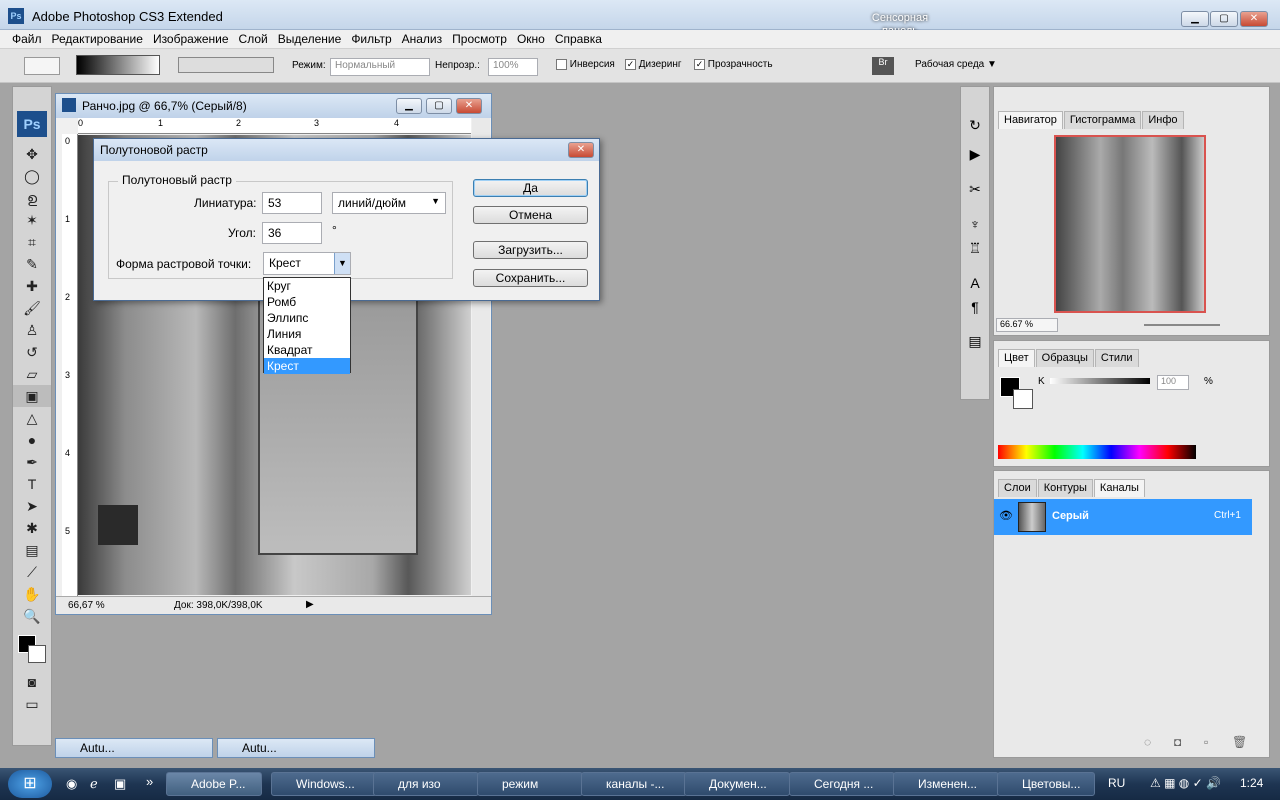  What do you see at coordinates (32, 462) in the screenshot?
I see `pen-tool-icon: ✒` at bounding box center [32, 462].